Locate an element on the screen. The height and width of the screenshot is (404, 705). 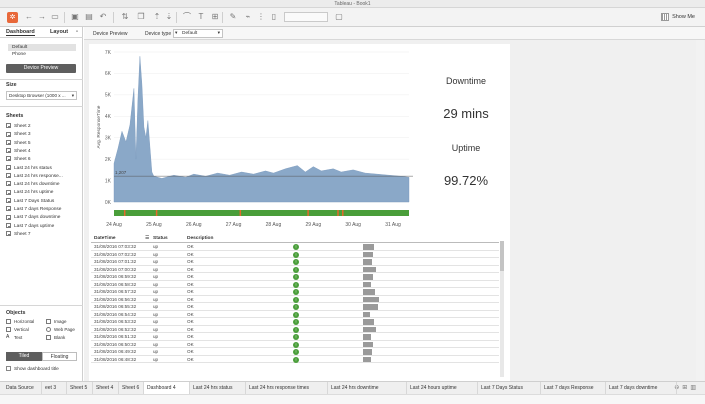
device-preview-button: Device Preview is located at coordinates (41, 68).